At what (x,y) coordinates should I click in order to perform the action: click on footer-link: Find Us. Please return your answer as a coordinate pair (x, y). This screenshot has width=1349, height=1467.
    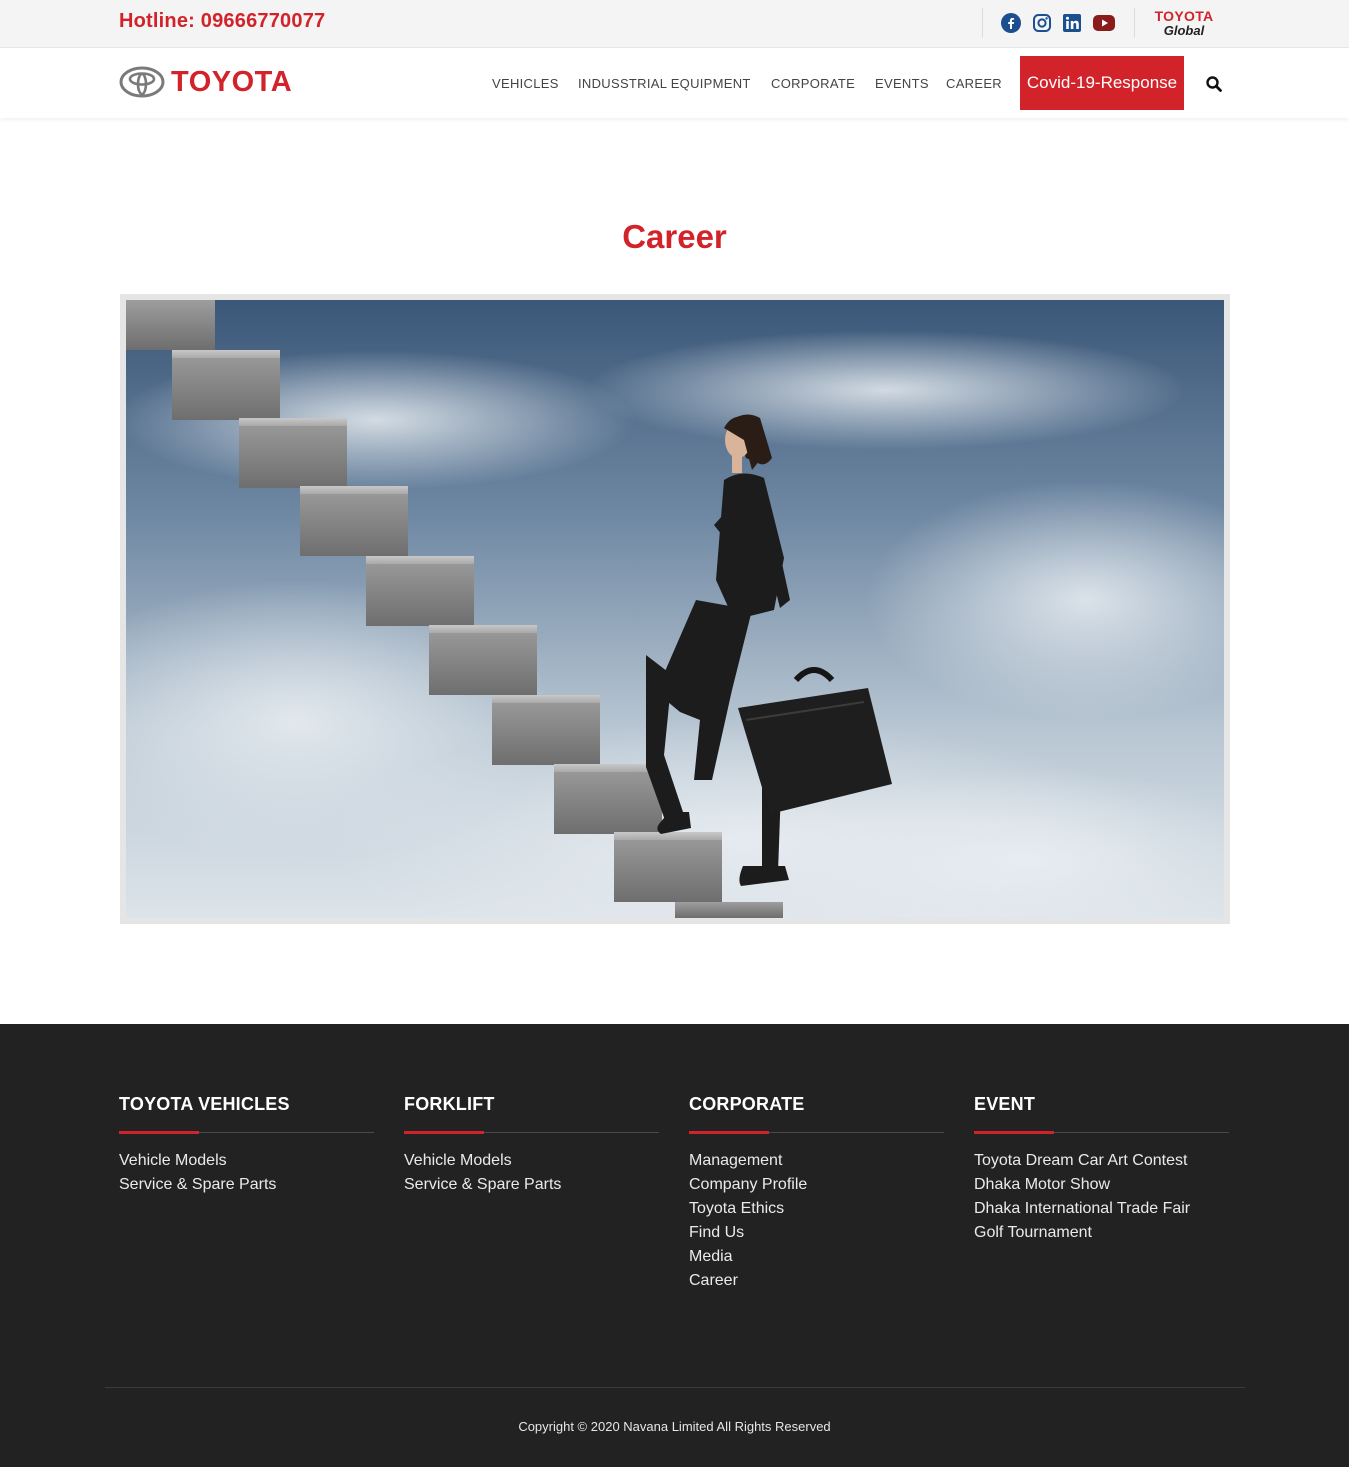
    Looking at the image, I should click on (816, 1233).